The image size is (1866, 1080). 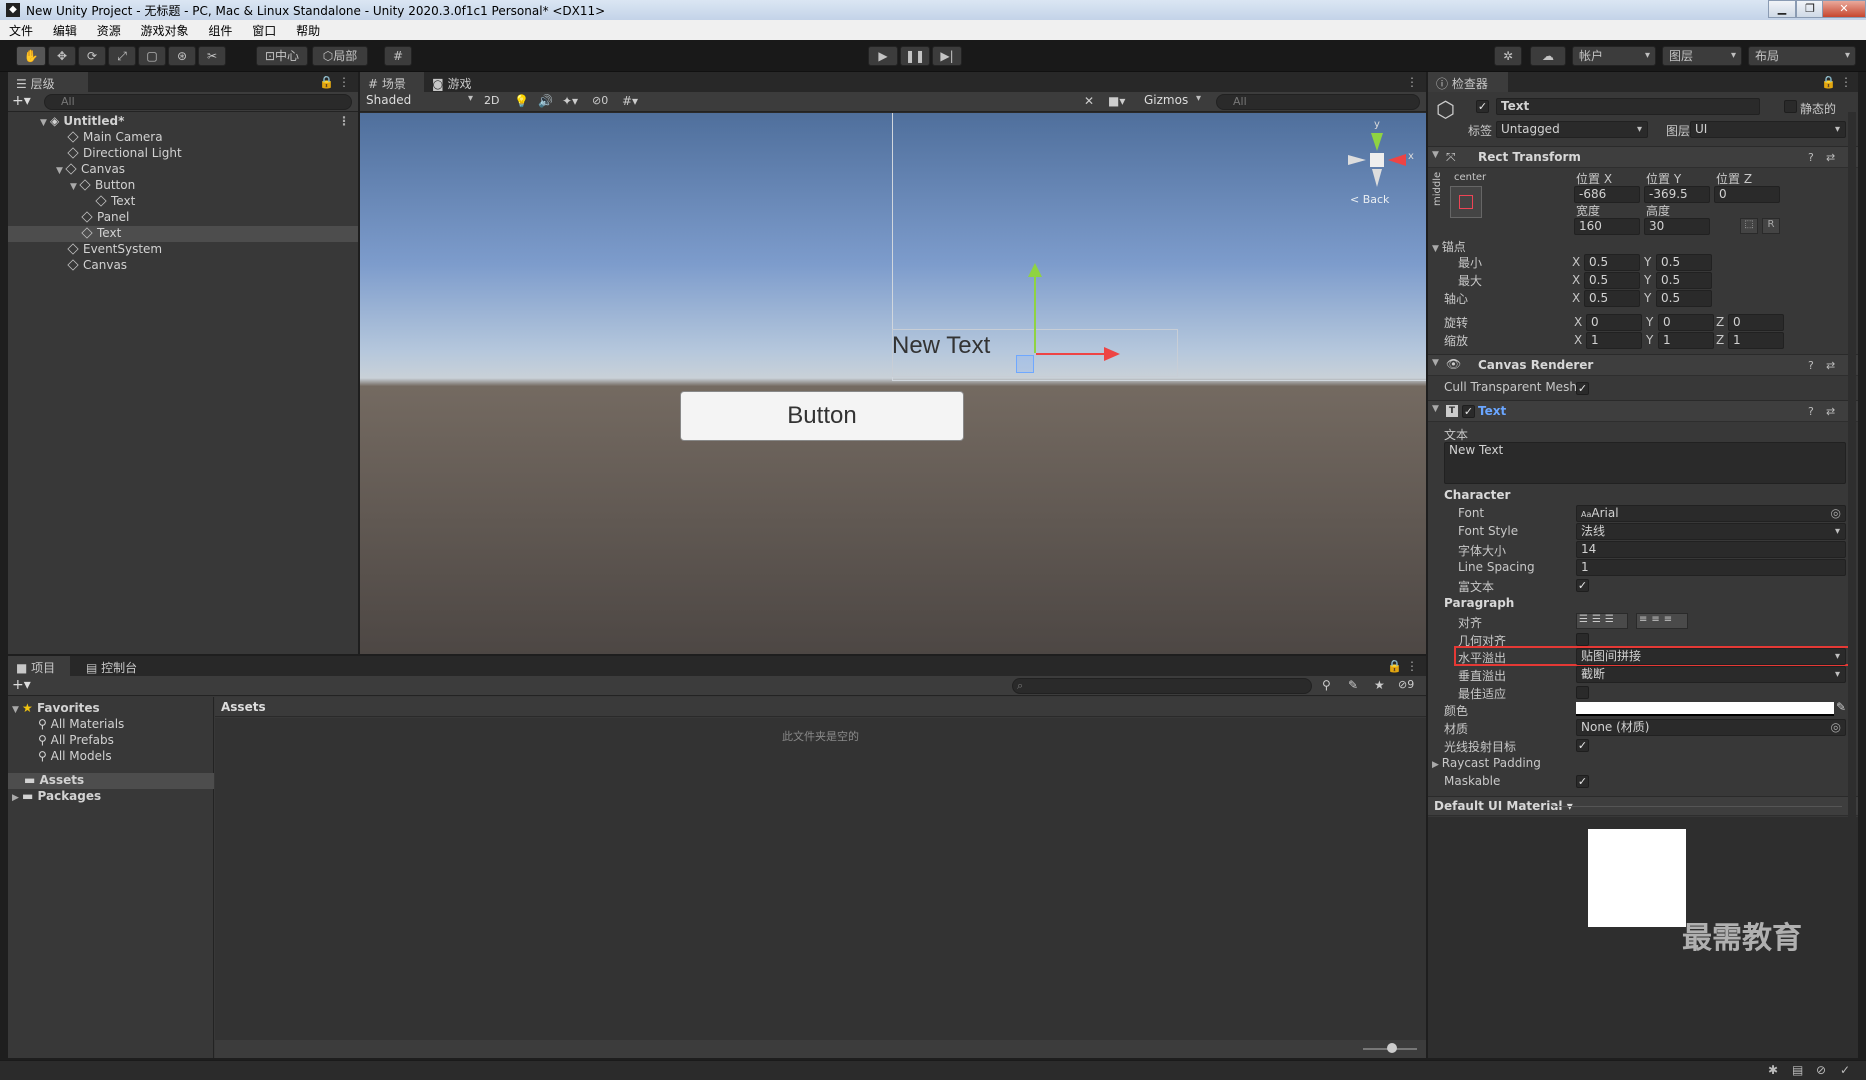 I want to click on layout-dropdown: 布局, so click(x=1802, y=56).